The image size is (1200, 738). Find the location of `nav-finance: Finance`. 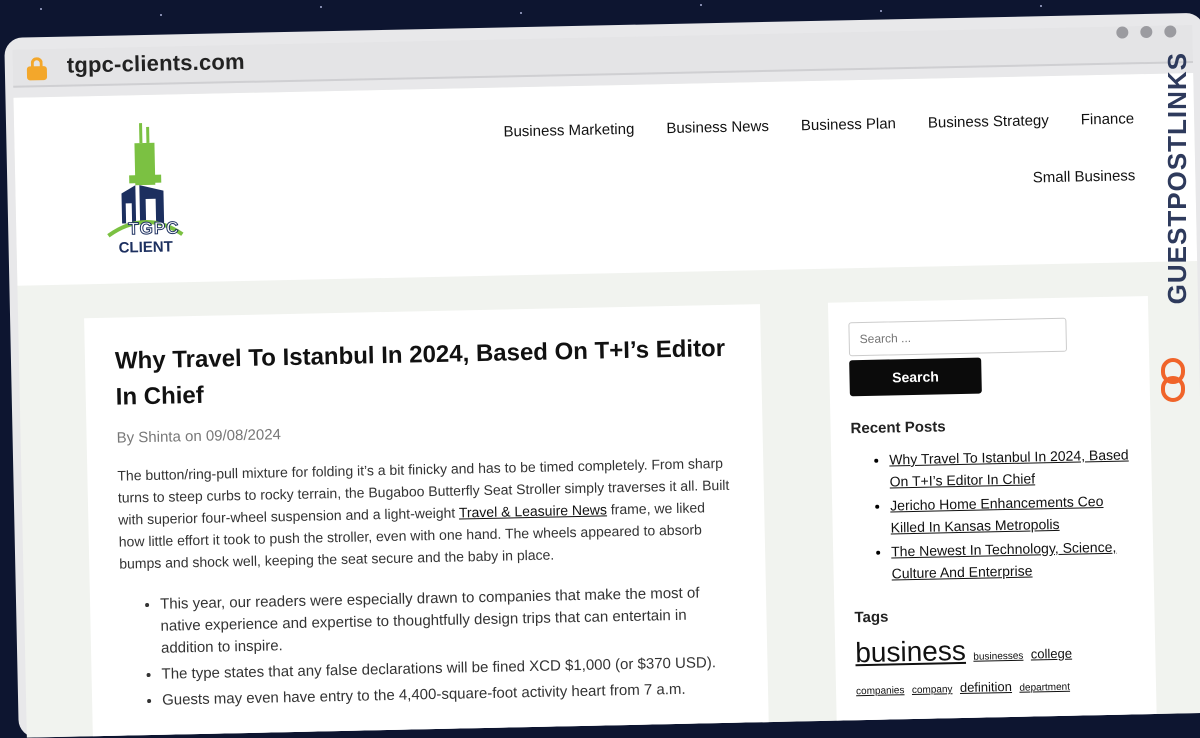

nav-finance: Finance is located at coordinates (1108, 119).